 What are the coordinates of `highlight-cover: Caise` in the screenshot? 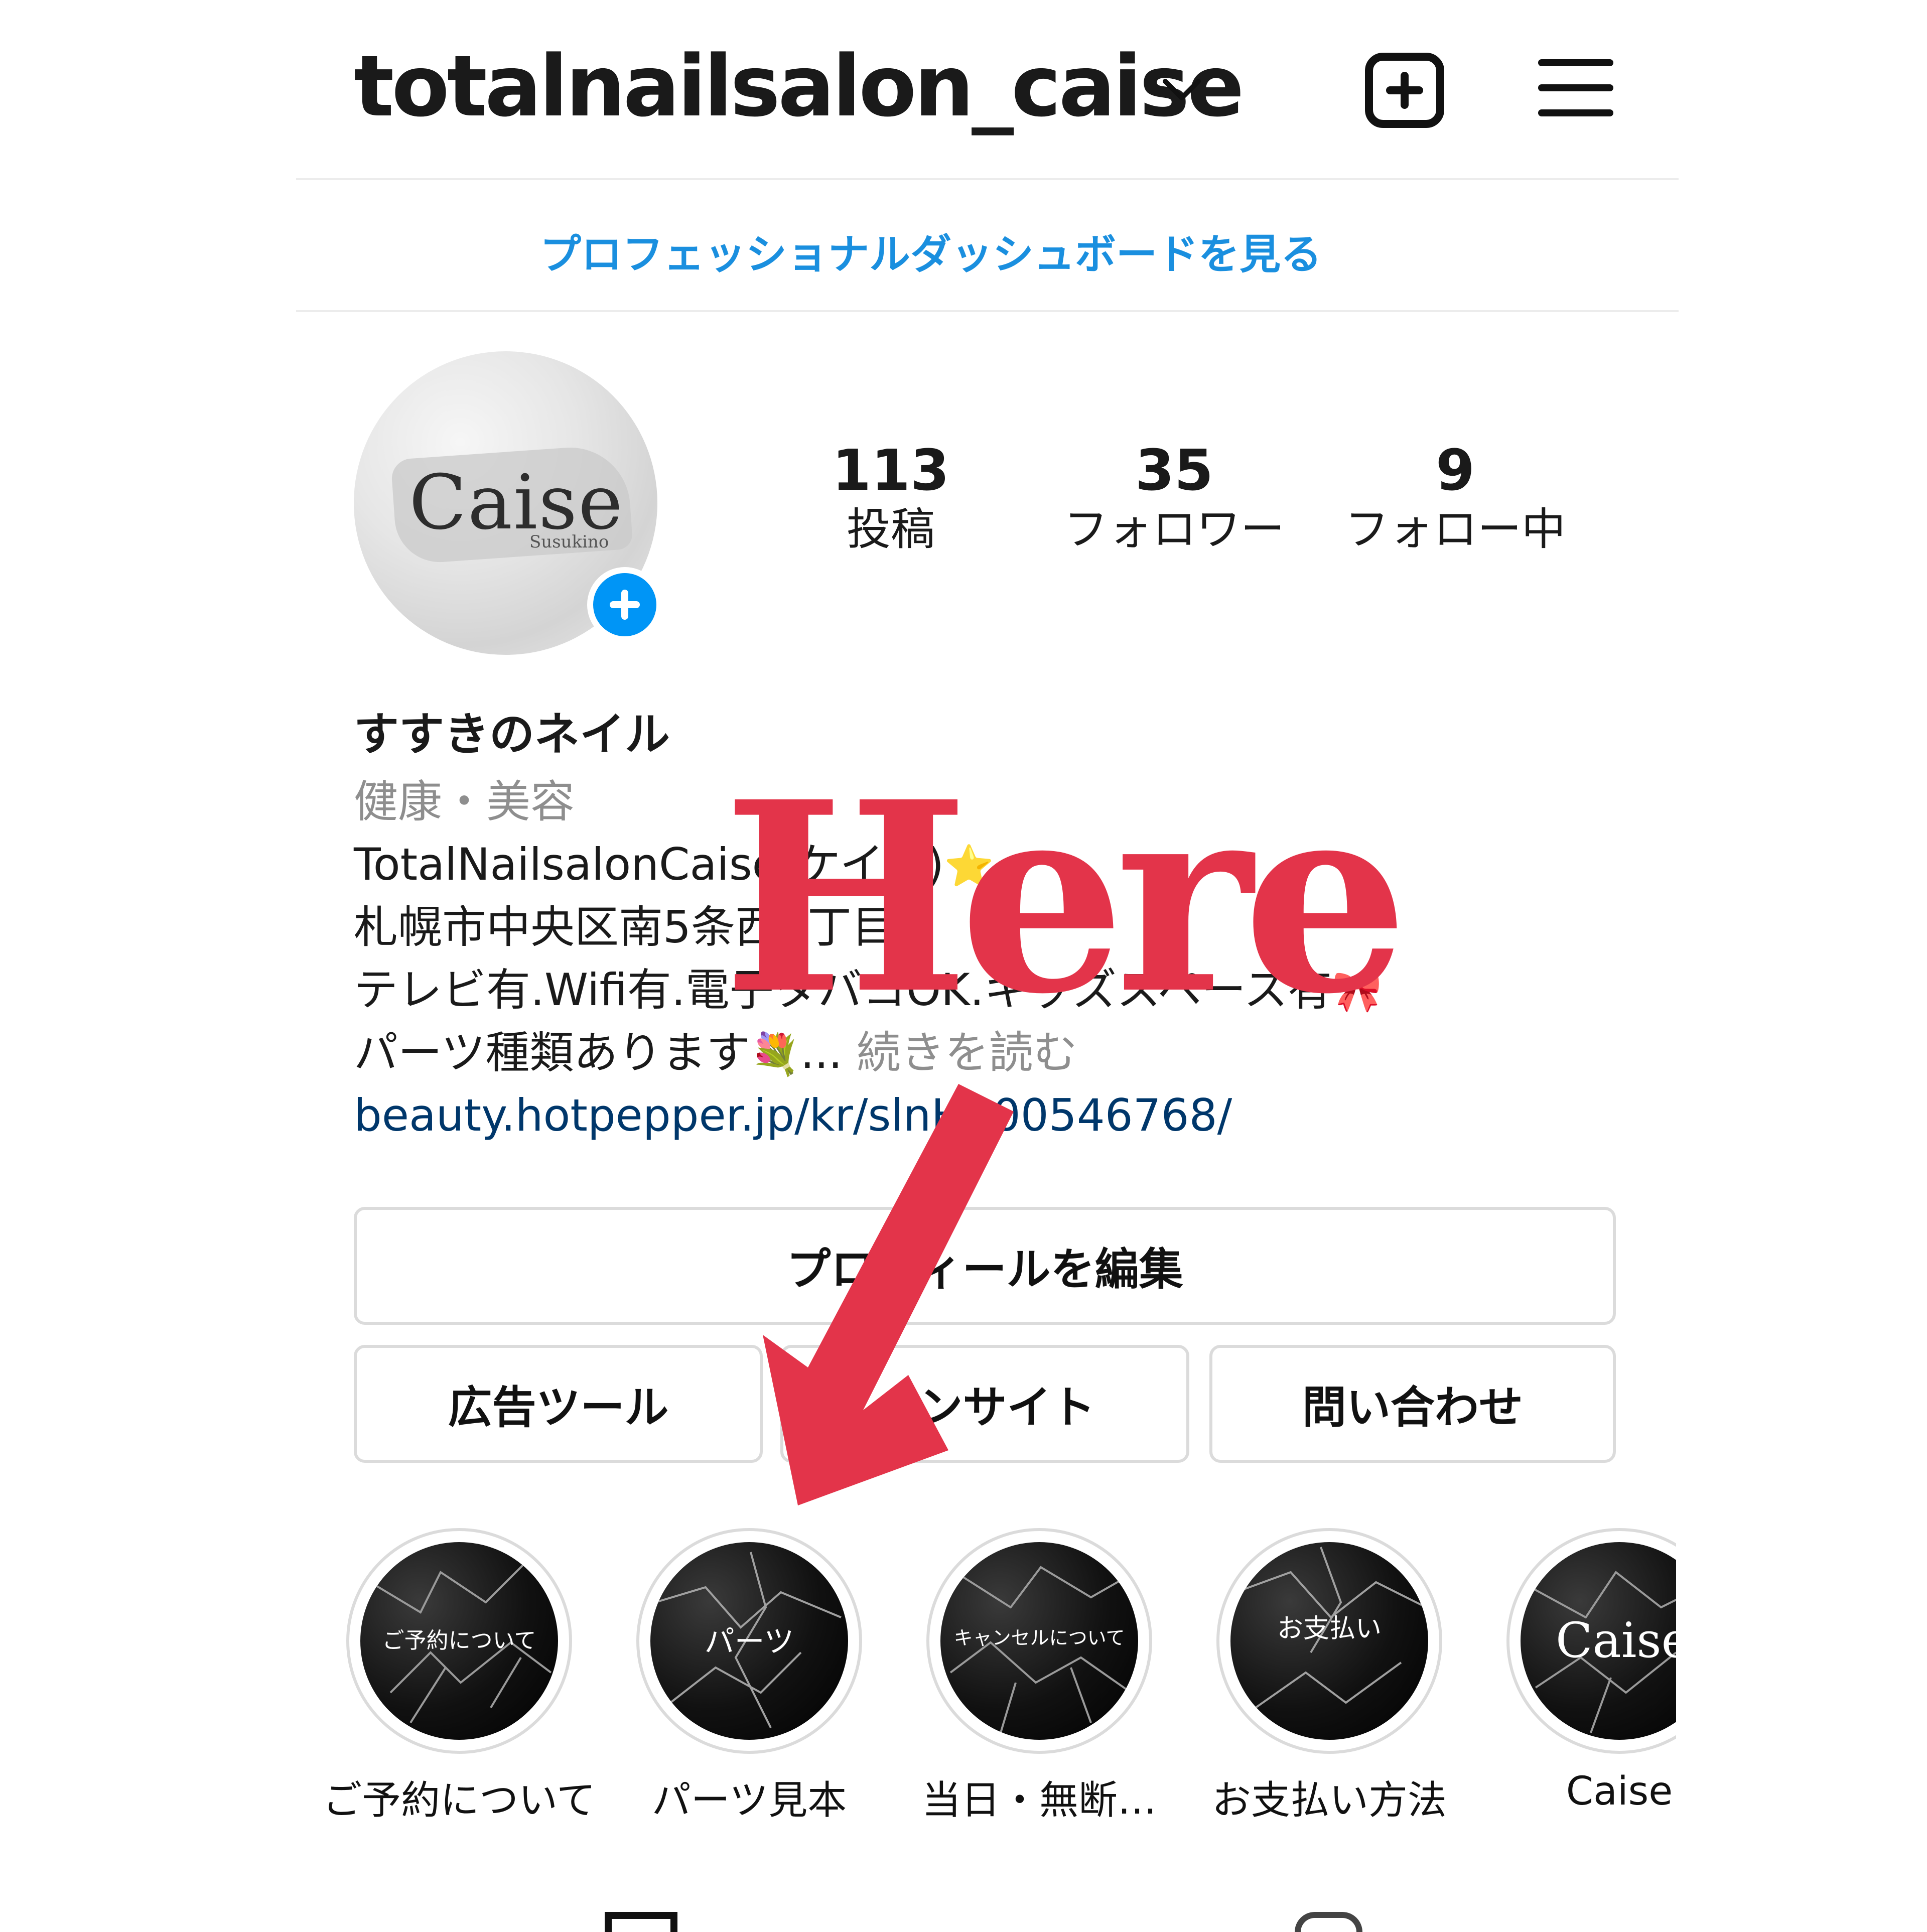 It's located at (1598, 1641).